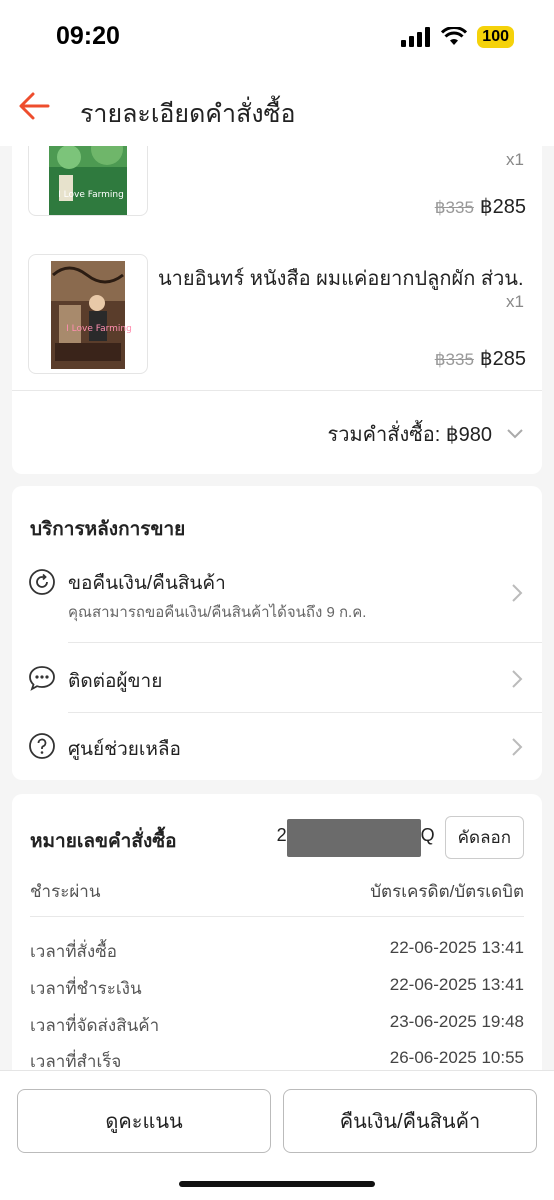 This screenshot has width=554, height=1200. I want to click on order-number-group: 2 Q คัดลอก, so click(400, 837).